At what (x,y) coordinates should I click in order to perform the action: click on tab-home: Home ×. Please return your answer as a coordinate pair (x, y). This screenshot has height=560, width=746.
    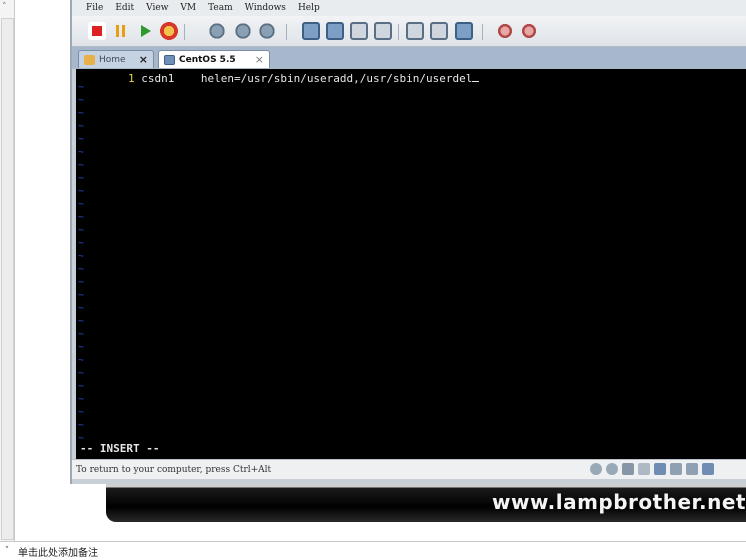
    Looking at the image, I should click on (116, 59).